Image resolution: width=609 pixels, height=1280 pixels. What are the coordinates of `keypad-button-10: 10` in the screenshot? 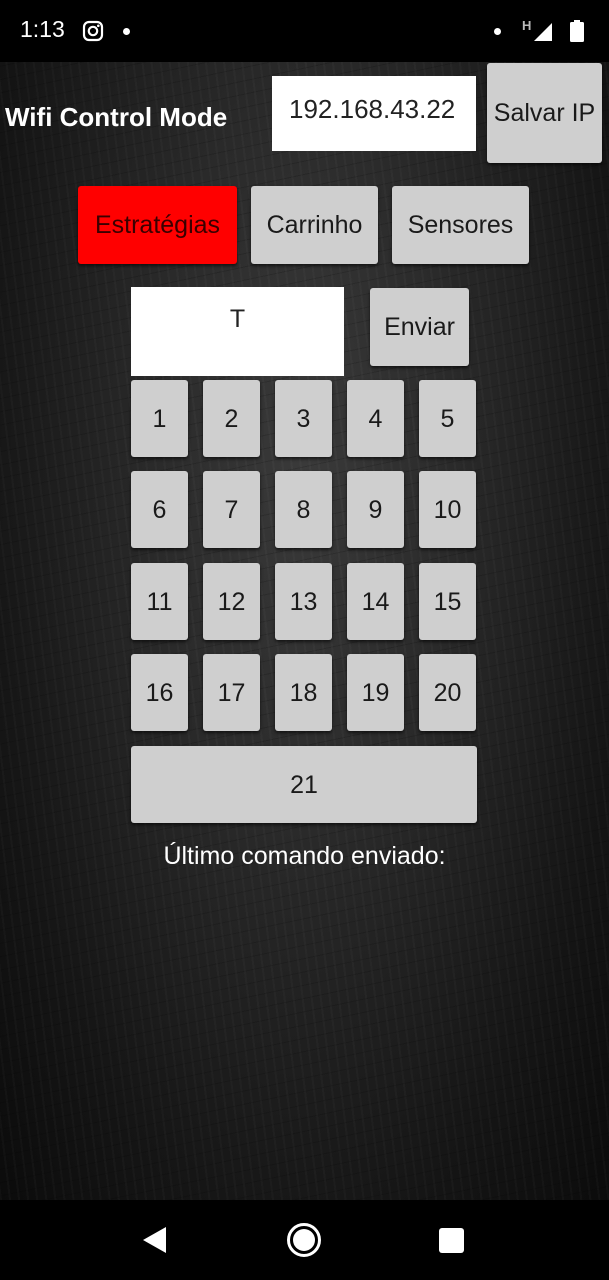 It's located at (447, 509).